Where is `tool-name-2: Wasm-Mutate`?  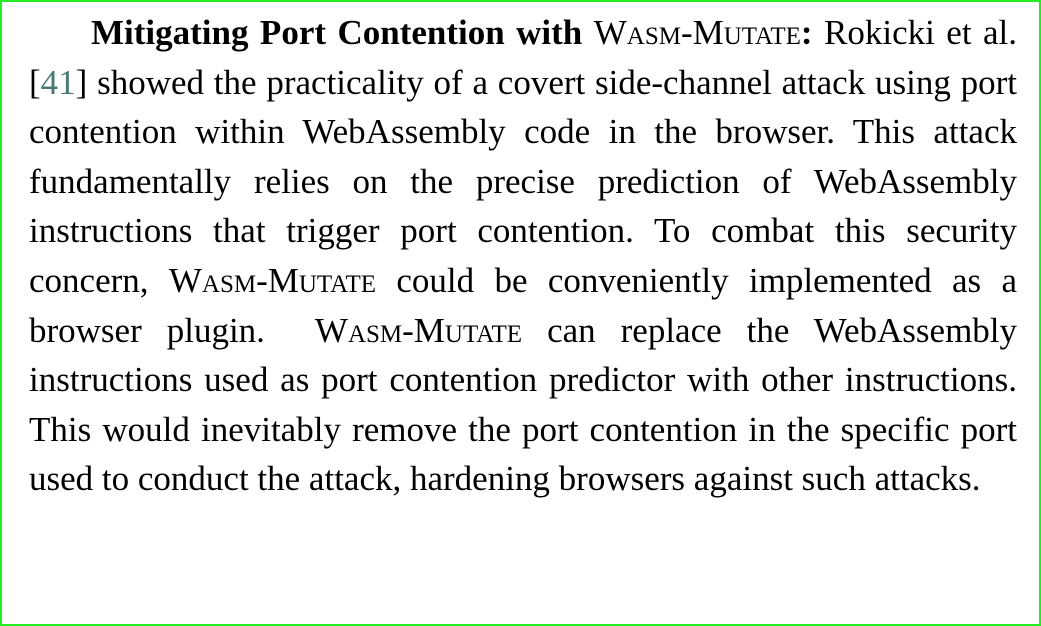 tool-name-2: Wasm-Mutate is located at coordinates (418, 330).